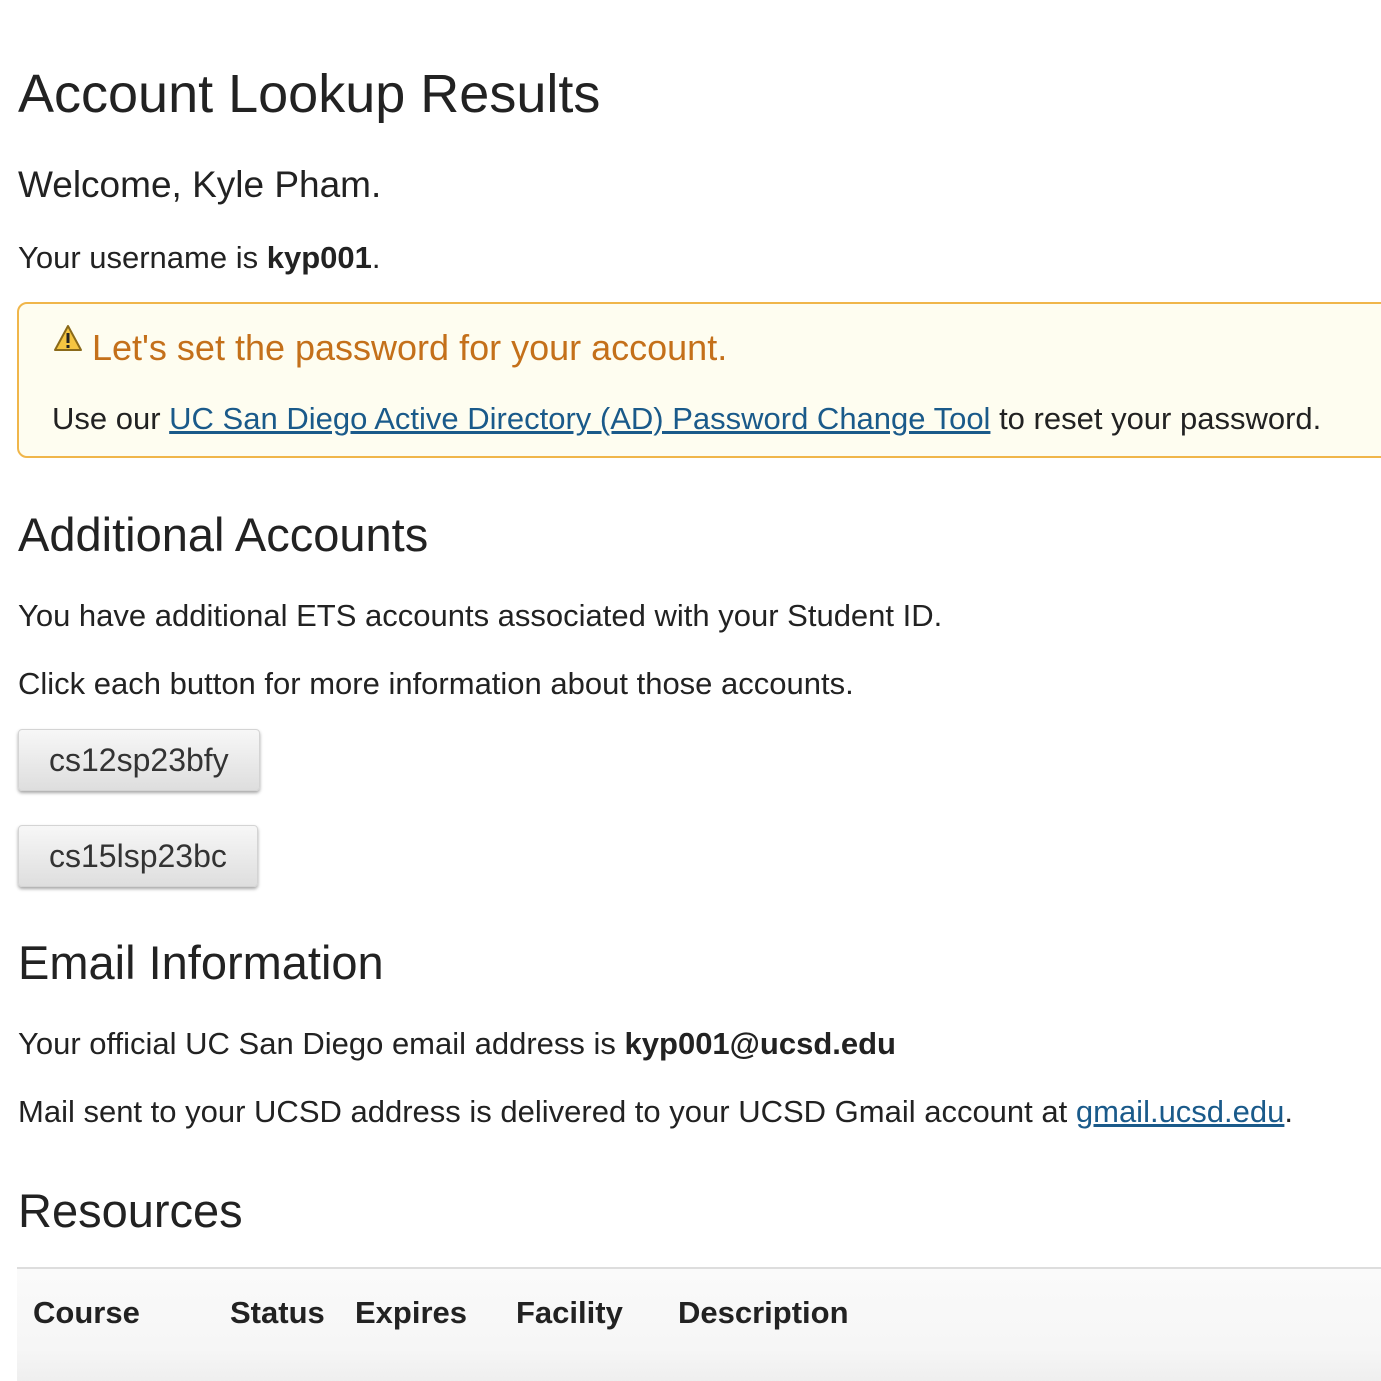 This screenshot has width=1381, height=1381. What do you see at coordinates (569, 1313) in the screenshot?
I see `column-header-facility: Facility` at bounding box center [569, 1313].